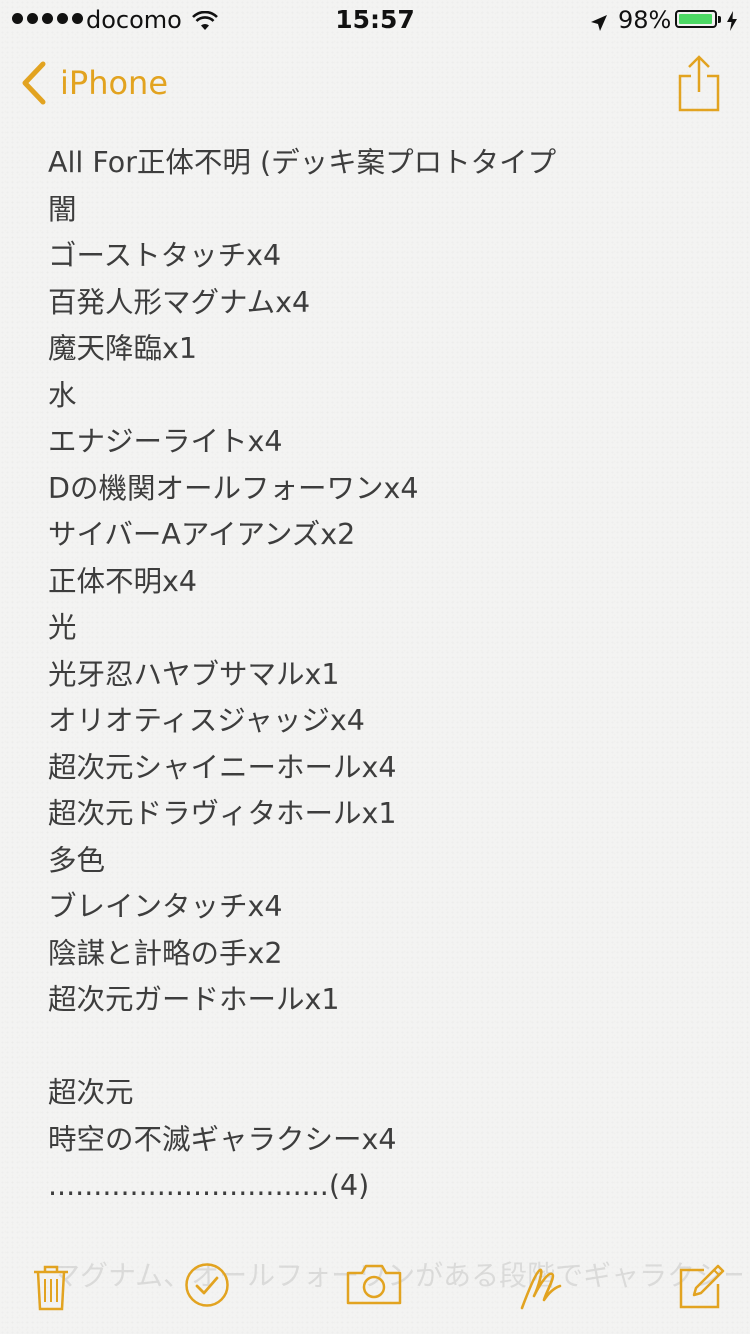  Describe the element at coordinates (165, 441) in the screenshot. I see `note-line: エナジーライトx4` at that location.